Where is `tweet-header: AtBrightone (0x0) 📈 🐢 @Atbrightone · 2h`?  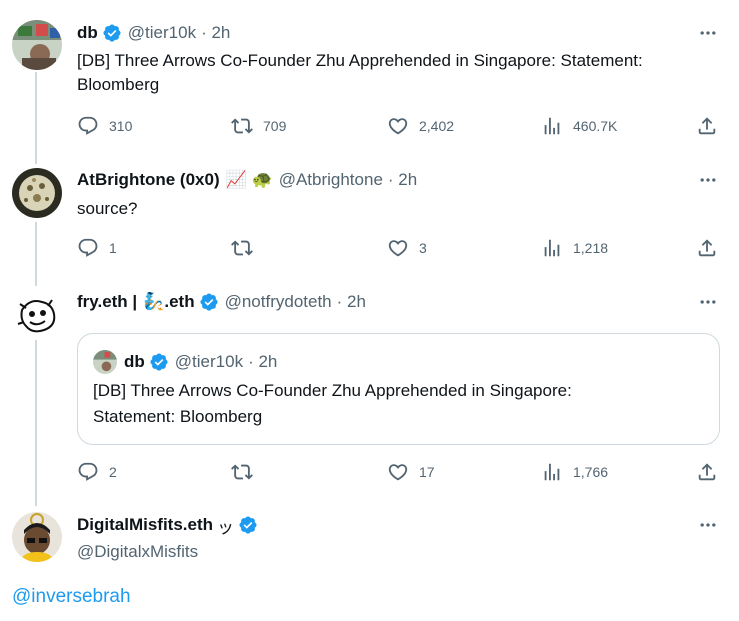
tweet-header: AtBrightone (0x0) 📈 🐢 @Atbrightone · 2h is located at coordinates (247, 180).